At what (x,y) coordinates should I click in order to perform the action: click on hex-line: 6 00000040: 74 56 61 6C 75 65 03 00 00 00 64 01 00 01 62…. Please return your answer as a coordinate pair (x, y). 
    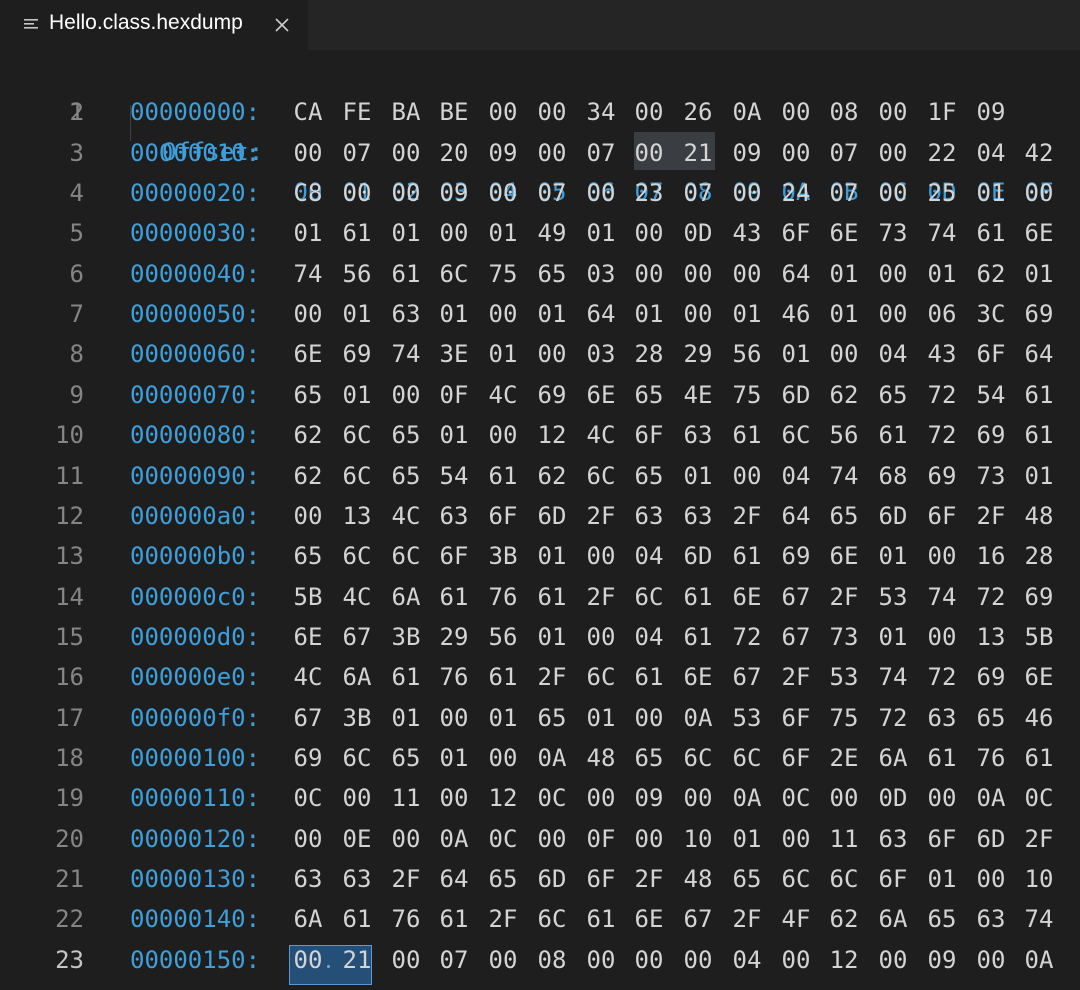
    Looking at the image, I should click on (540, 274).